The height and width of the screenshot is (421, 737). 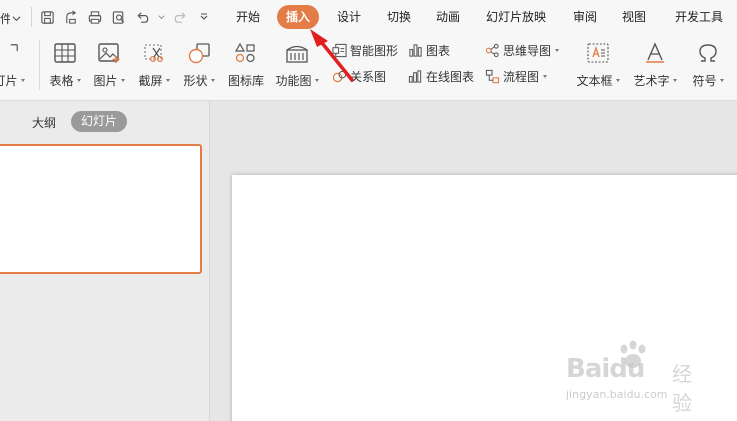 I want to click on online-chart-button: 在线图表, so click(x=440, y=76).